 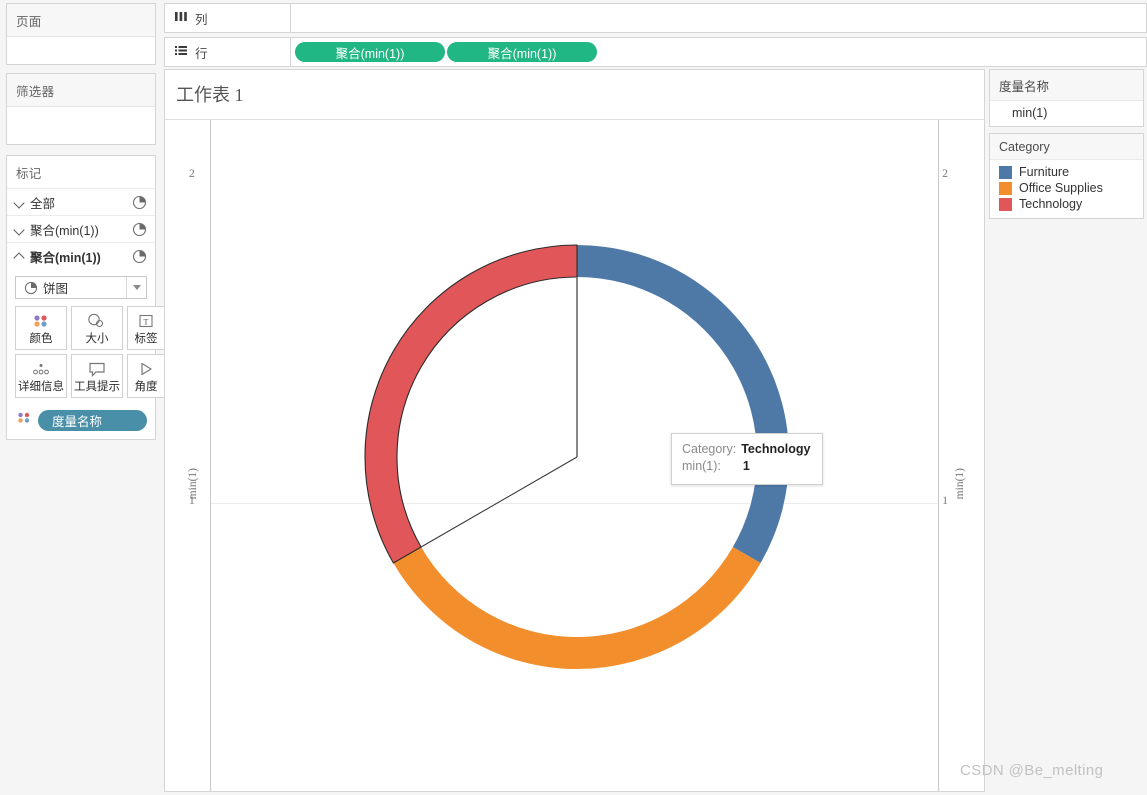 What do you see at coordinates (81, 201) in the screenshot?
I see `marks-row-all: 全部` at bounding box center [81, 201].